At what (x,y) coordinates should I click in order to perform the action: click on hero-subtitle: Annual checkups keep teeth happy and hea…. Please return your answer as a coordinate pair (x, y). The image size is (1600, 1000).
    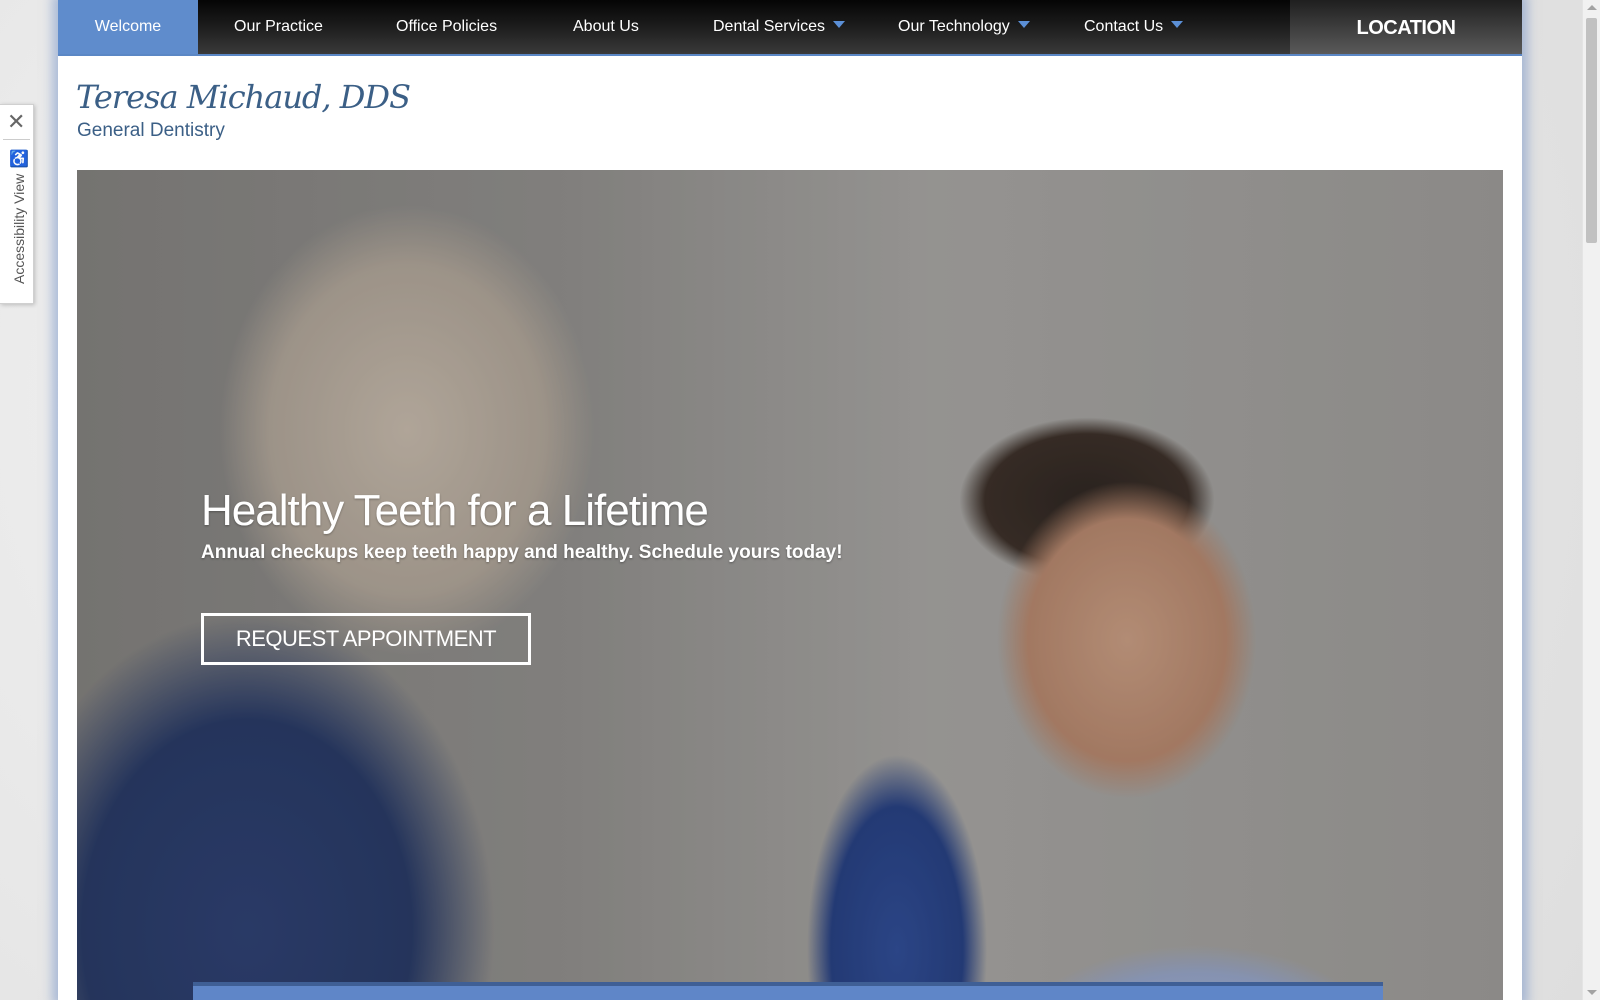
    Looking at the image, I should click on (522, 552).